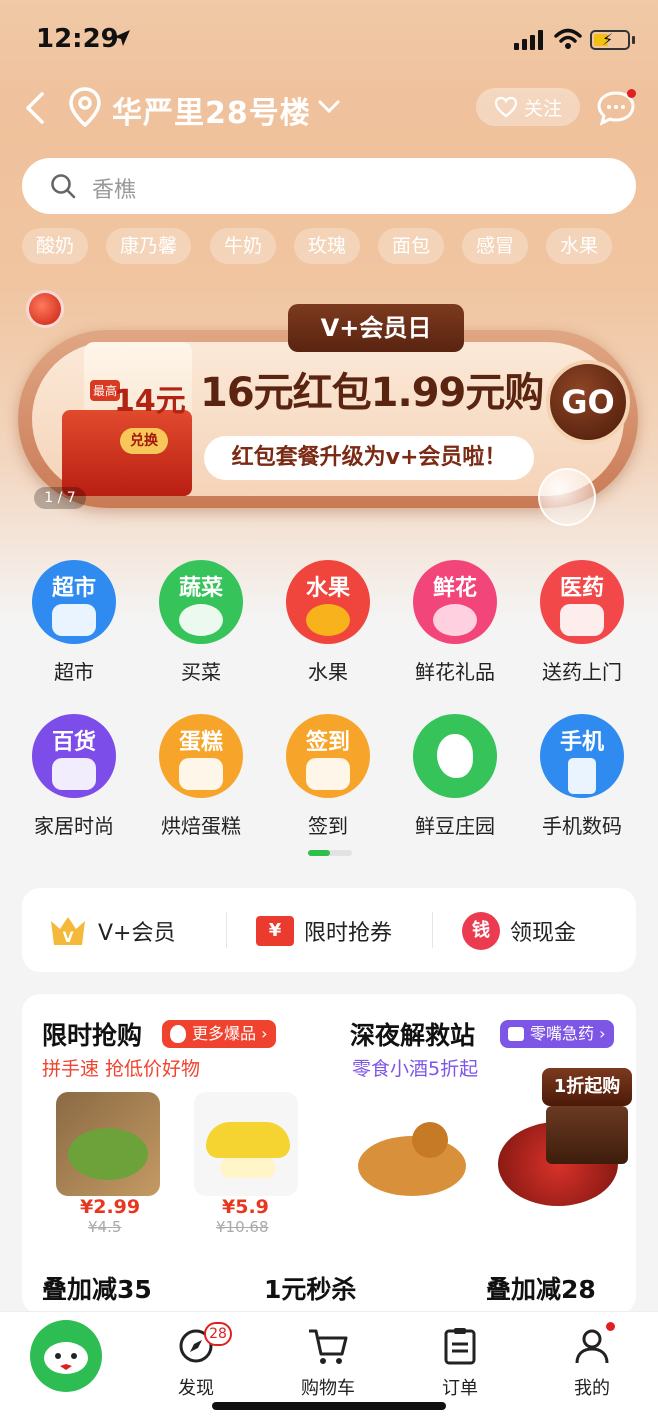 Image resolution: width=658 pixels, height=1425 pixels. I want to click on category-page-indicator, so click(330, 853).